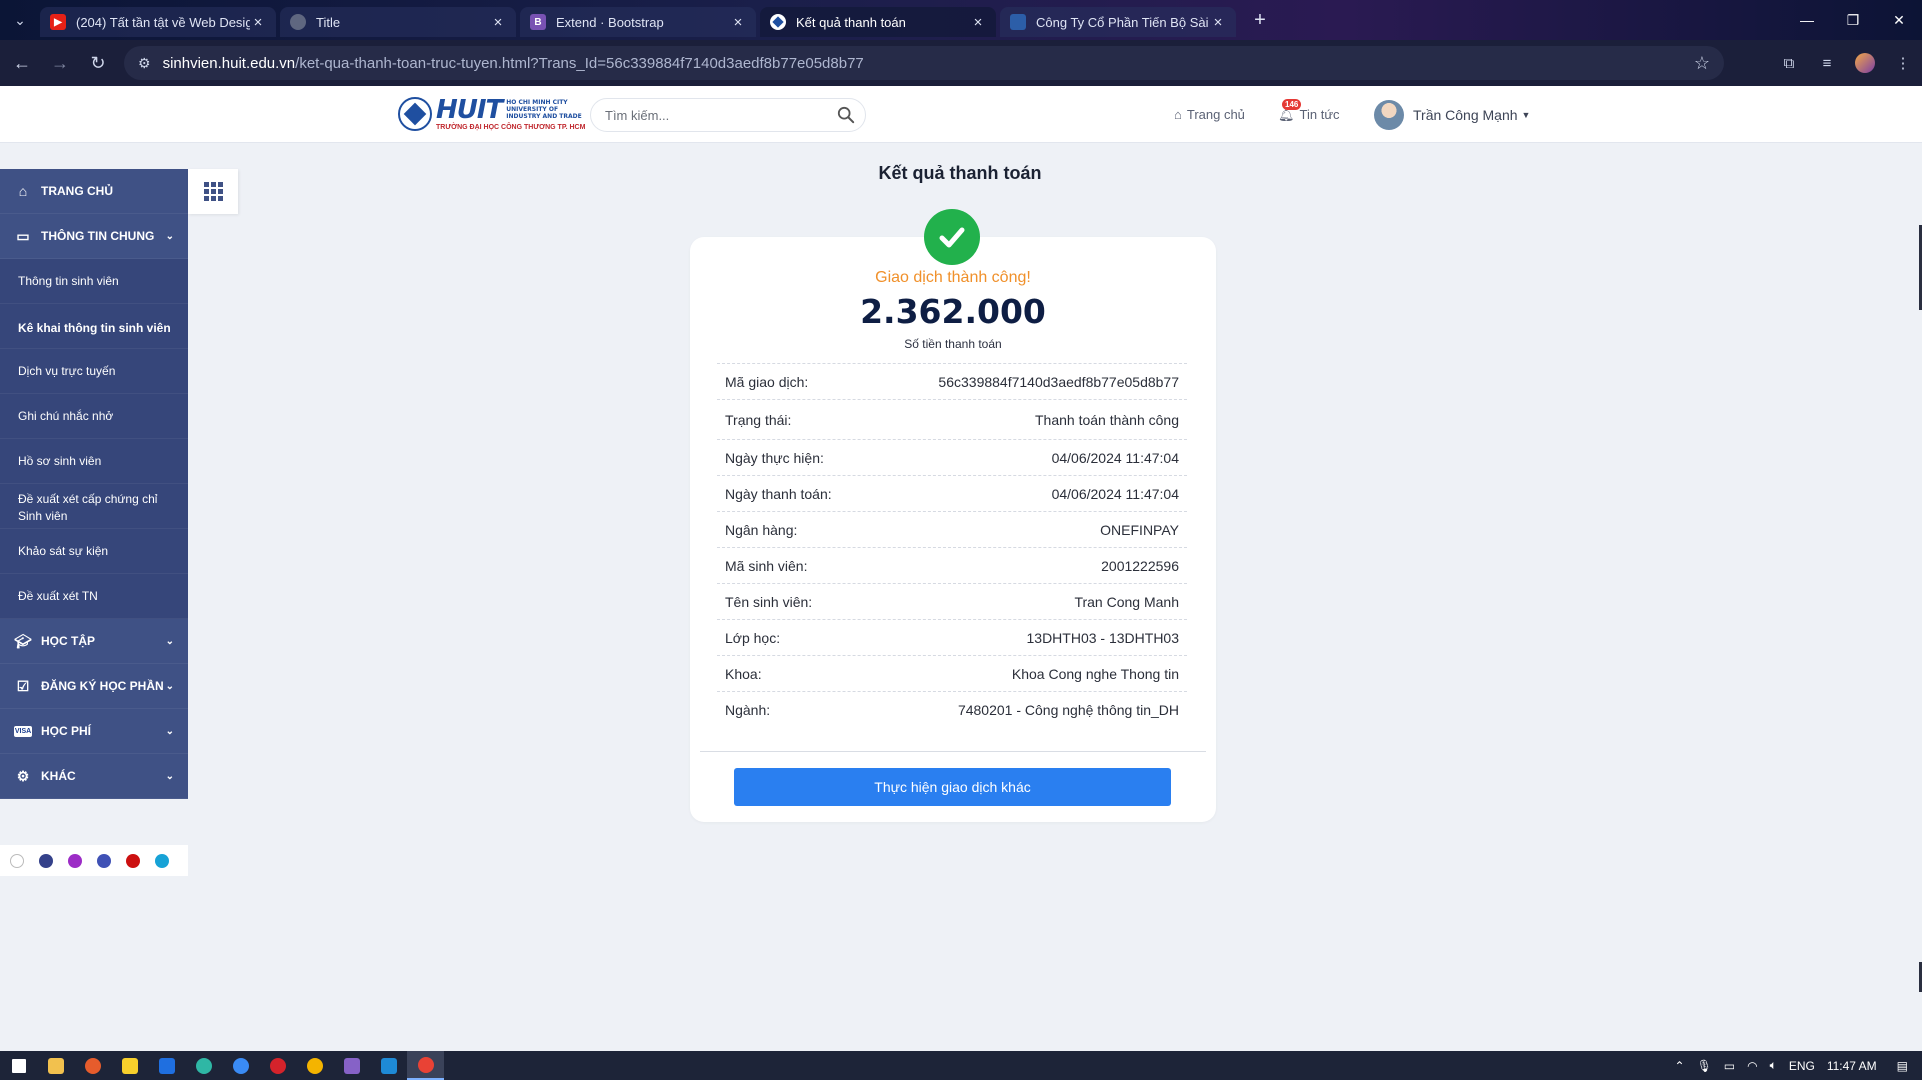 The height and width of the screenshot is (1080, 1922). I want to click on card-divider, so click(953, 751).